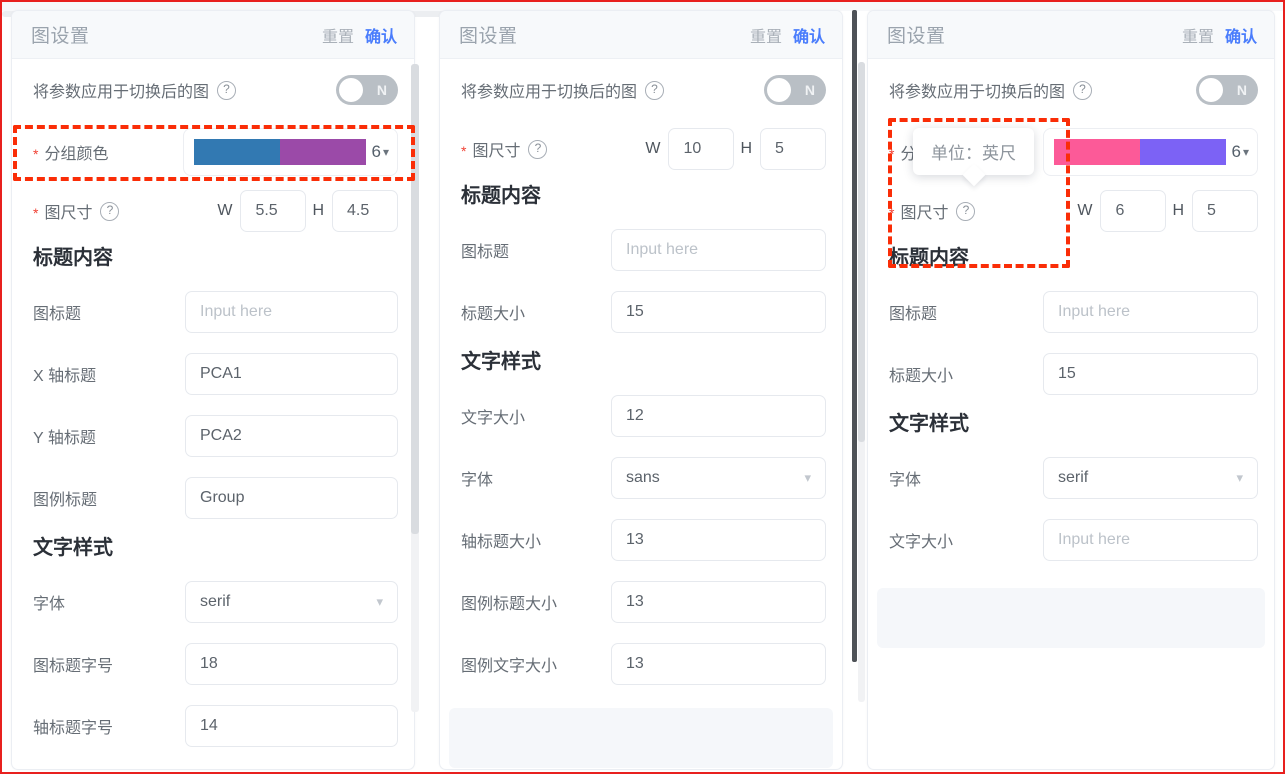 This screenshot has height=774, width=1285. I want to click on row-legend-title-size: 图例标题大小 13, so click(643, 602).